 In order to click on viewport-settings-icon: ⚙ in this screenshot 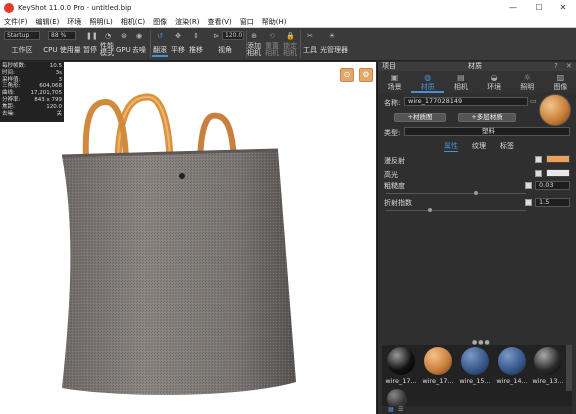, I will do `click(366, 75)`.